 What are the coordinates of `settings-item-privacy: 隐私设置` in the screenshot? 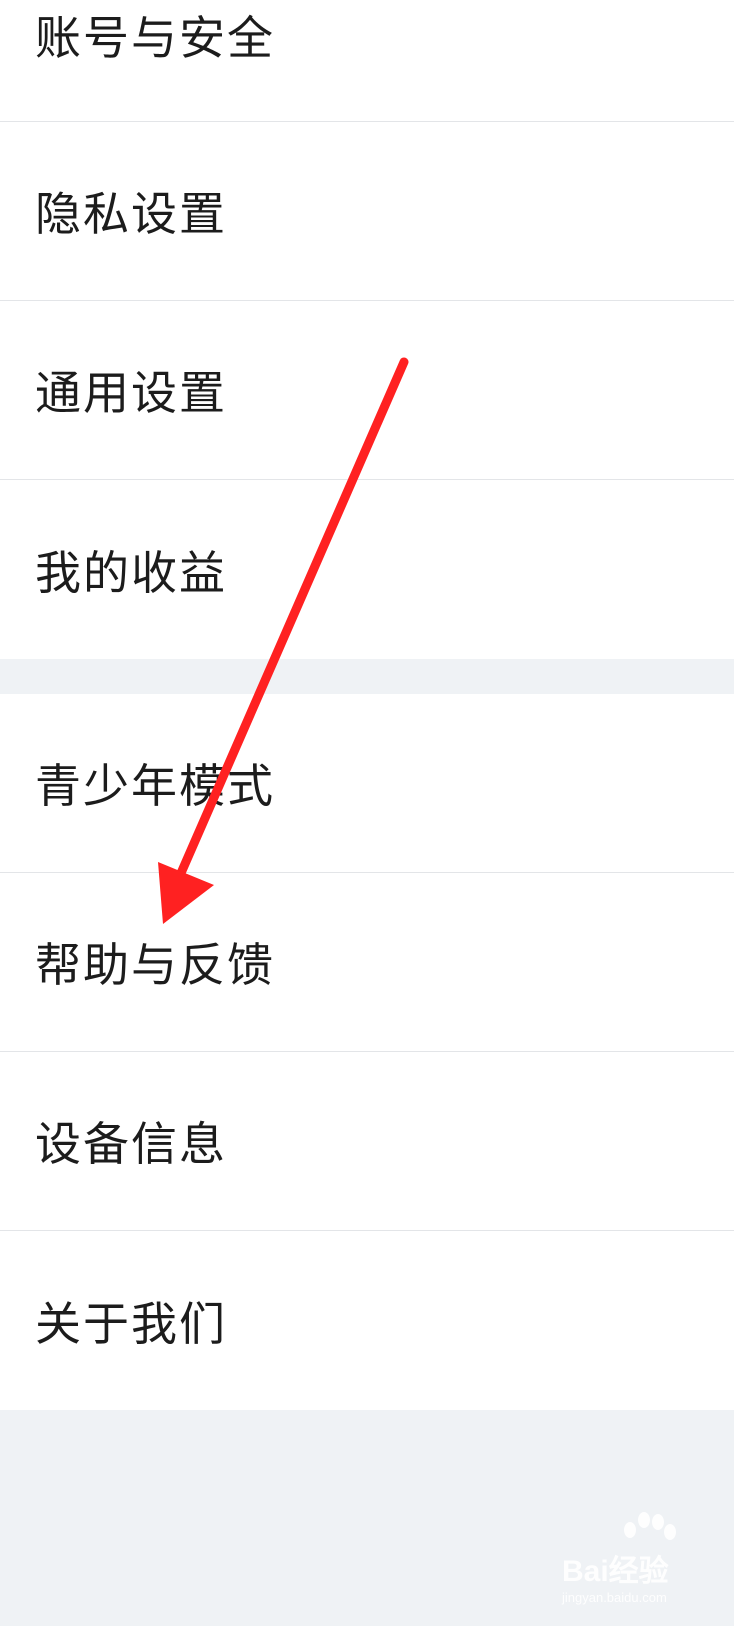 It's located at (367, 211).